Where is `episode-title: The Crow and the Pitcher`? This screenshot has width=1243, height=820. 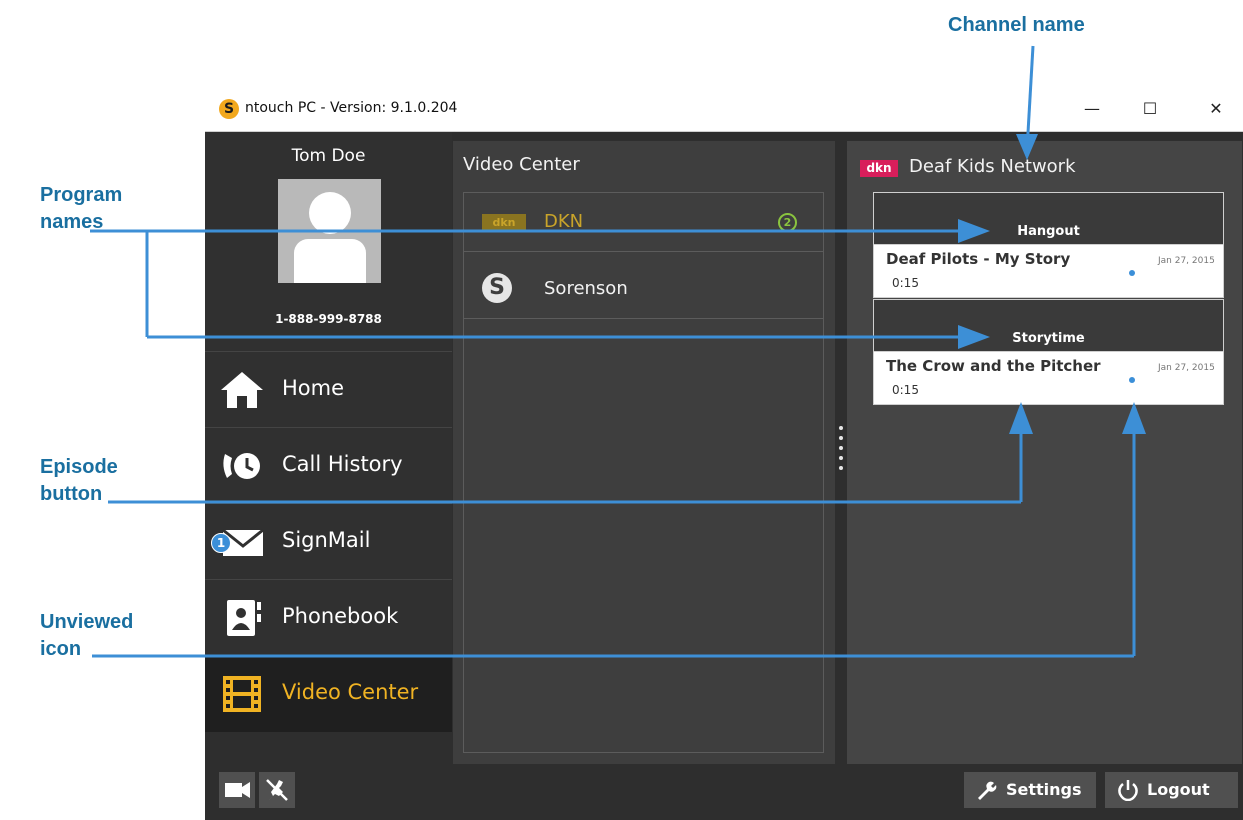 episode-title: The Crow and the Pitcher is located at coordinates (993, 366).